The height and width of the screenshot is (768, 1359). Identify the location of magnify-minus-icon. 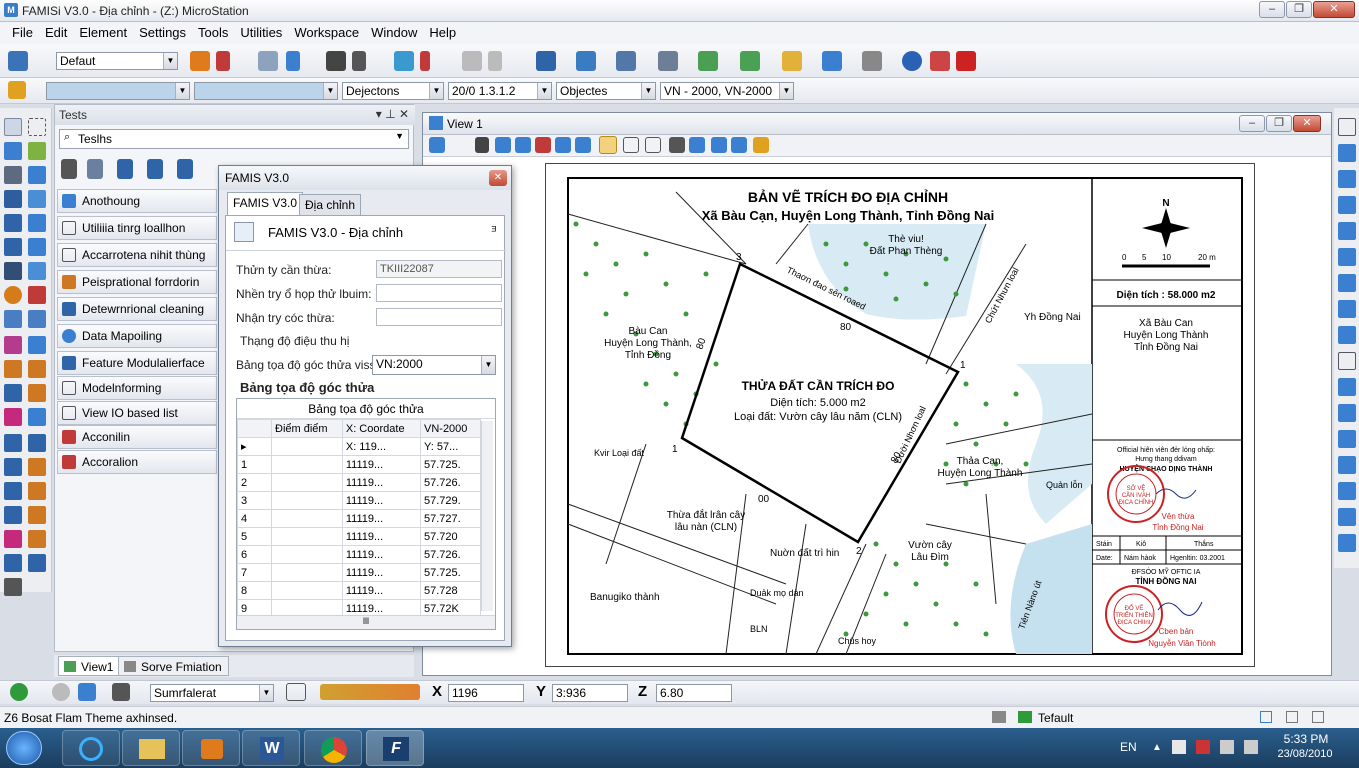
(739, 145).